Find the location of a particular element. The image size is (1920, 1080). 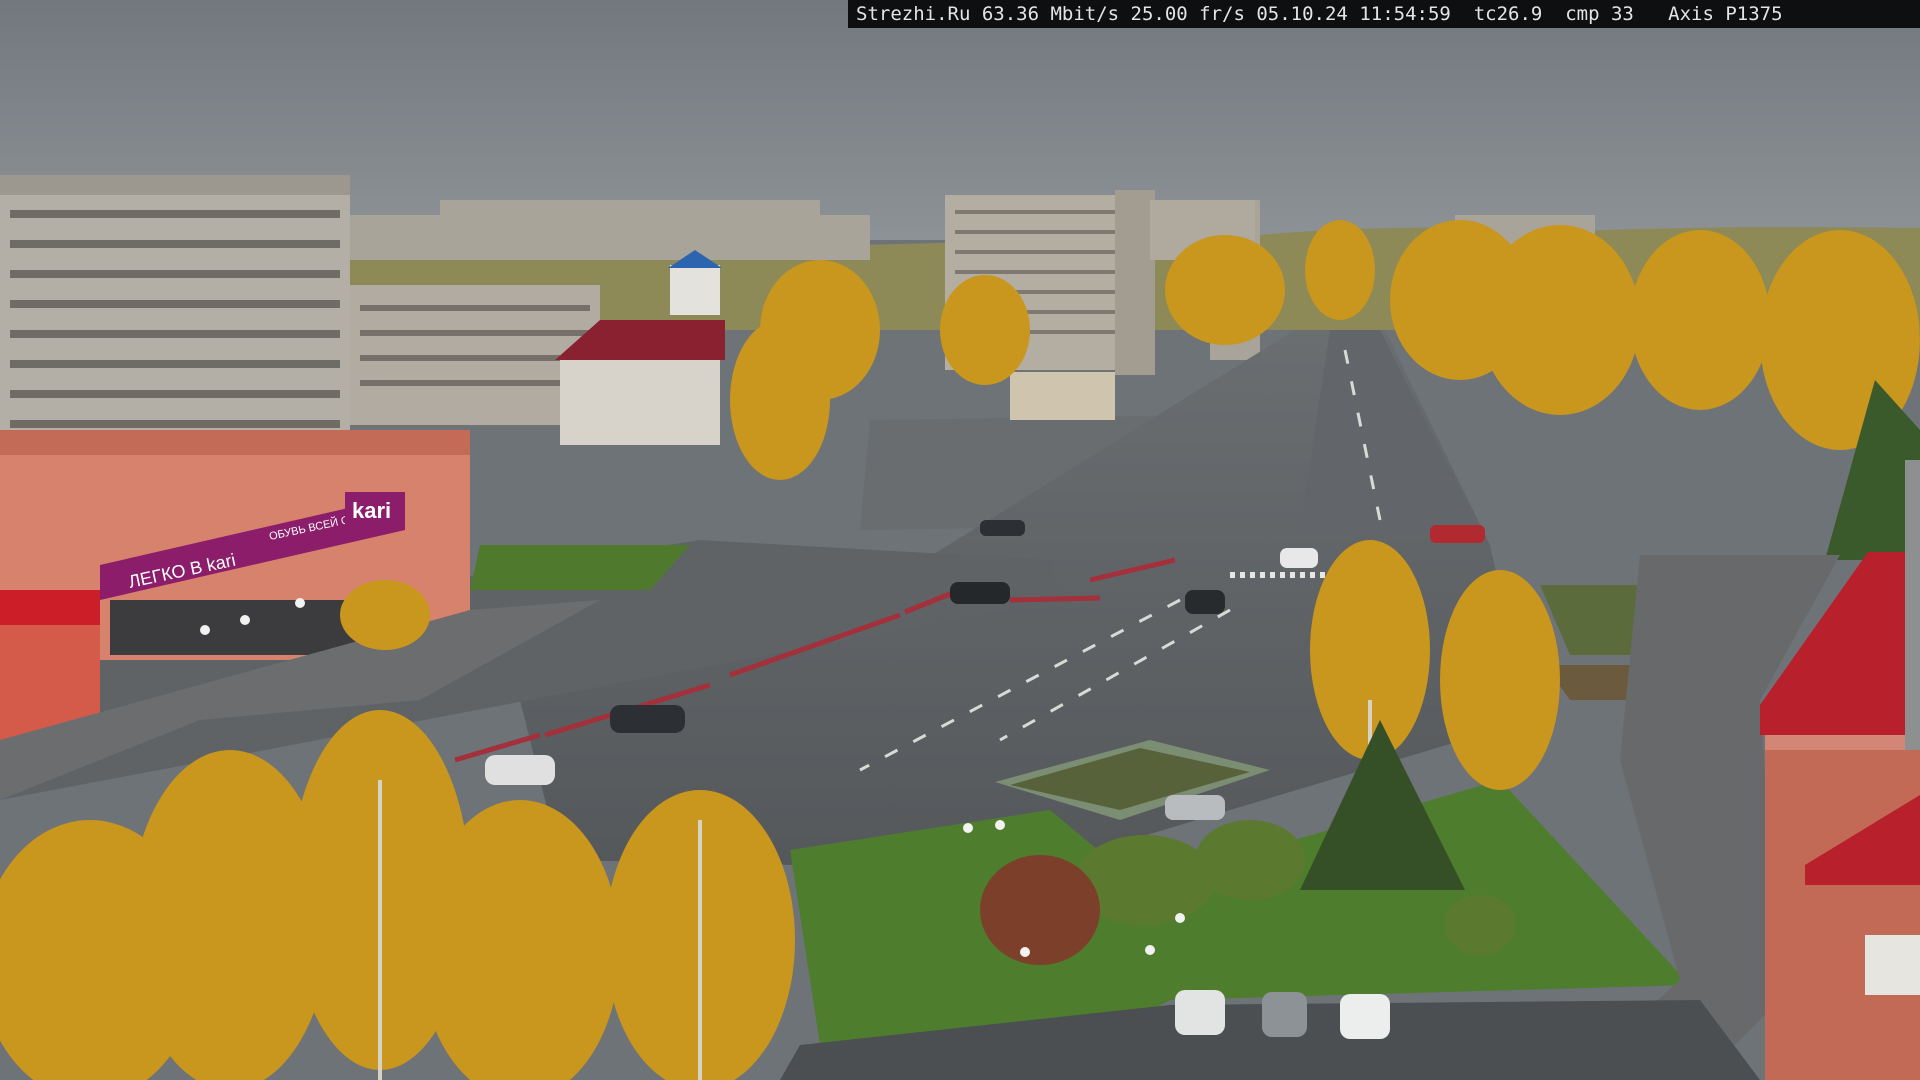

red-roof-house is located at coordinates (640, 382).